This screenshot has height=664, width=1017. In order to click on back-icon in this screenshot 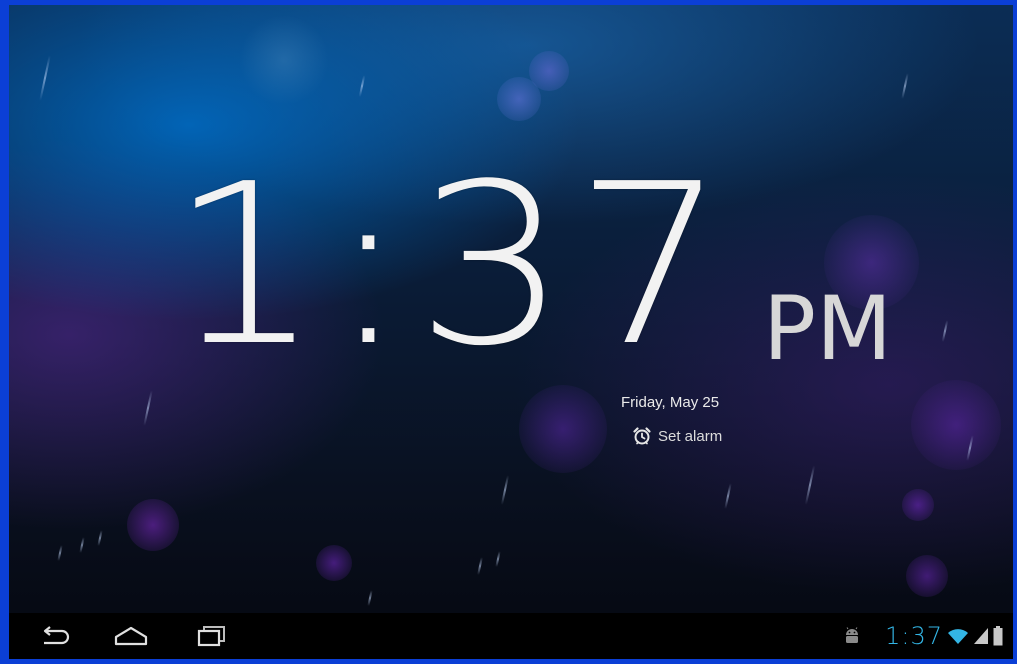, I will do `click(55, 636)`.